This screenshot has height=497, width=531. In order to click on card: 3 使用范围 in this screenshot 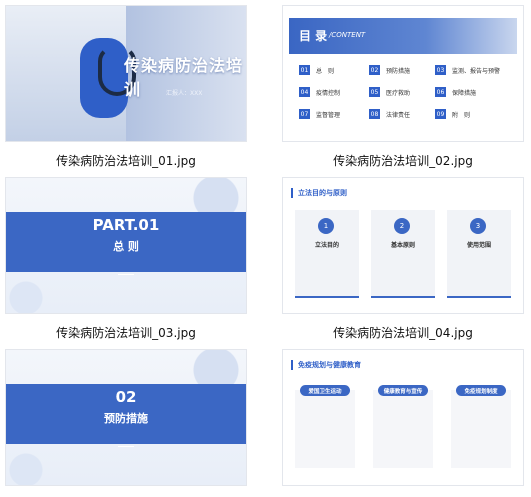, I will do `click(479, 254)`.